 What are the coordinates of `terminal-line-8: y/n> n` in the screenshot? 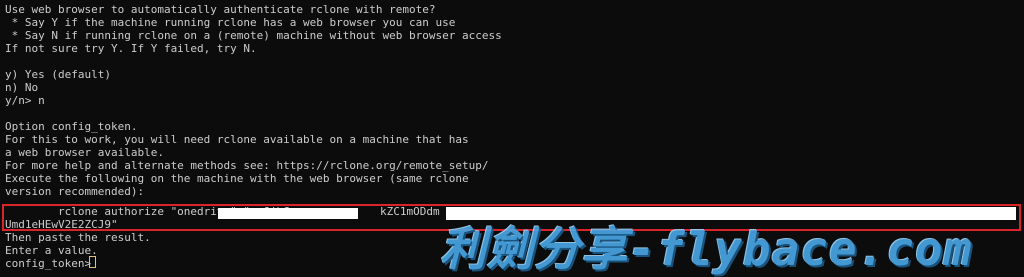 It's located at (25, 100).